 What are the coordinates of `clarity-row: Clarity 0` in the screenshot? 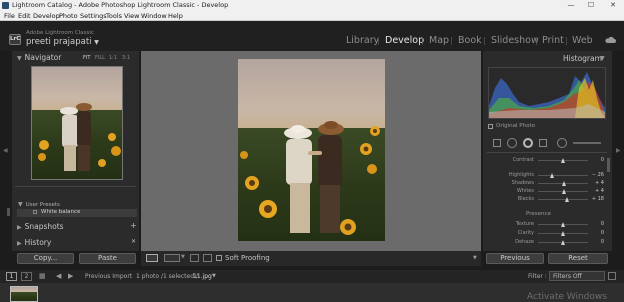 It's located at (548, 234).